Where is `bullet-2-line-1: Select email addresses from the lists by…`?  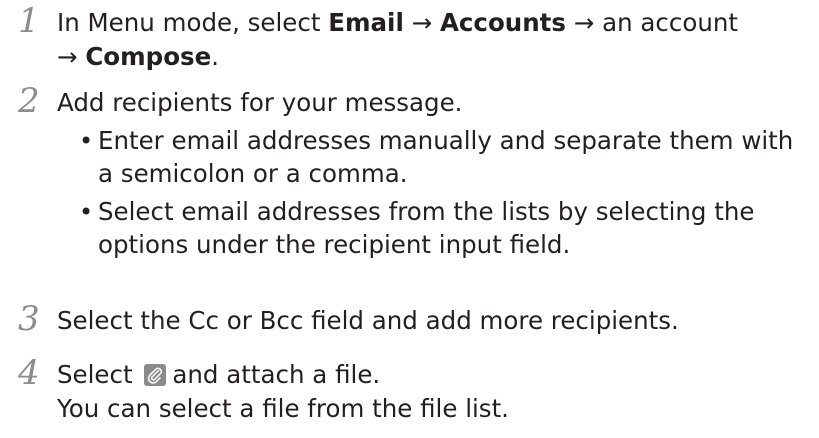
bullet-2-line-1: Select email addresses from the lists by… is located at coordinates (426, 211).